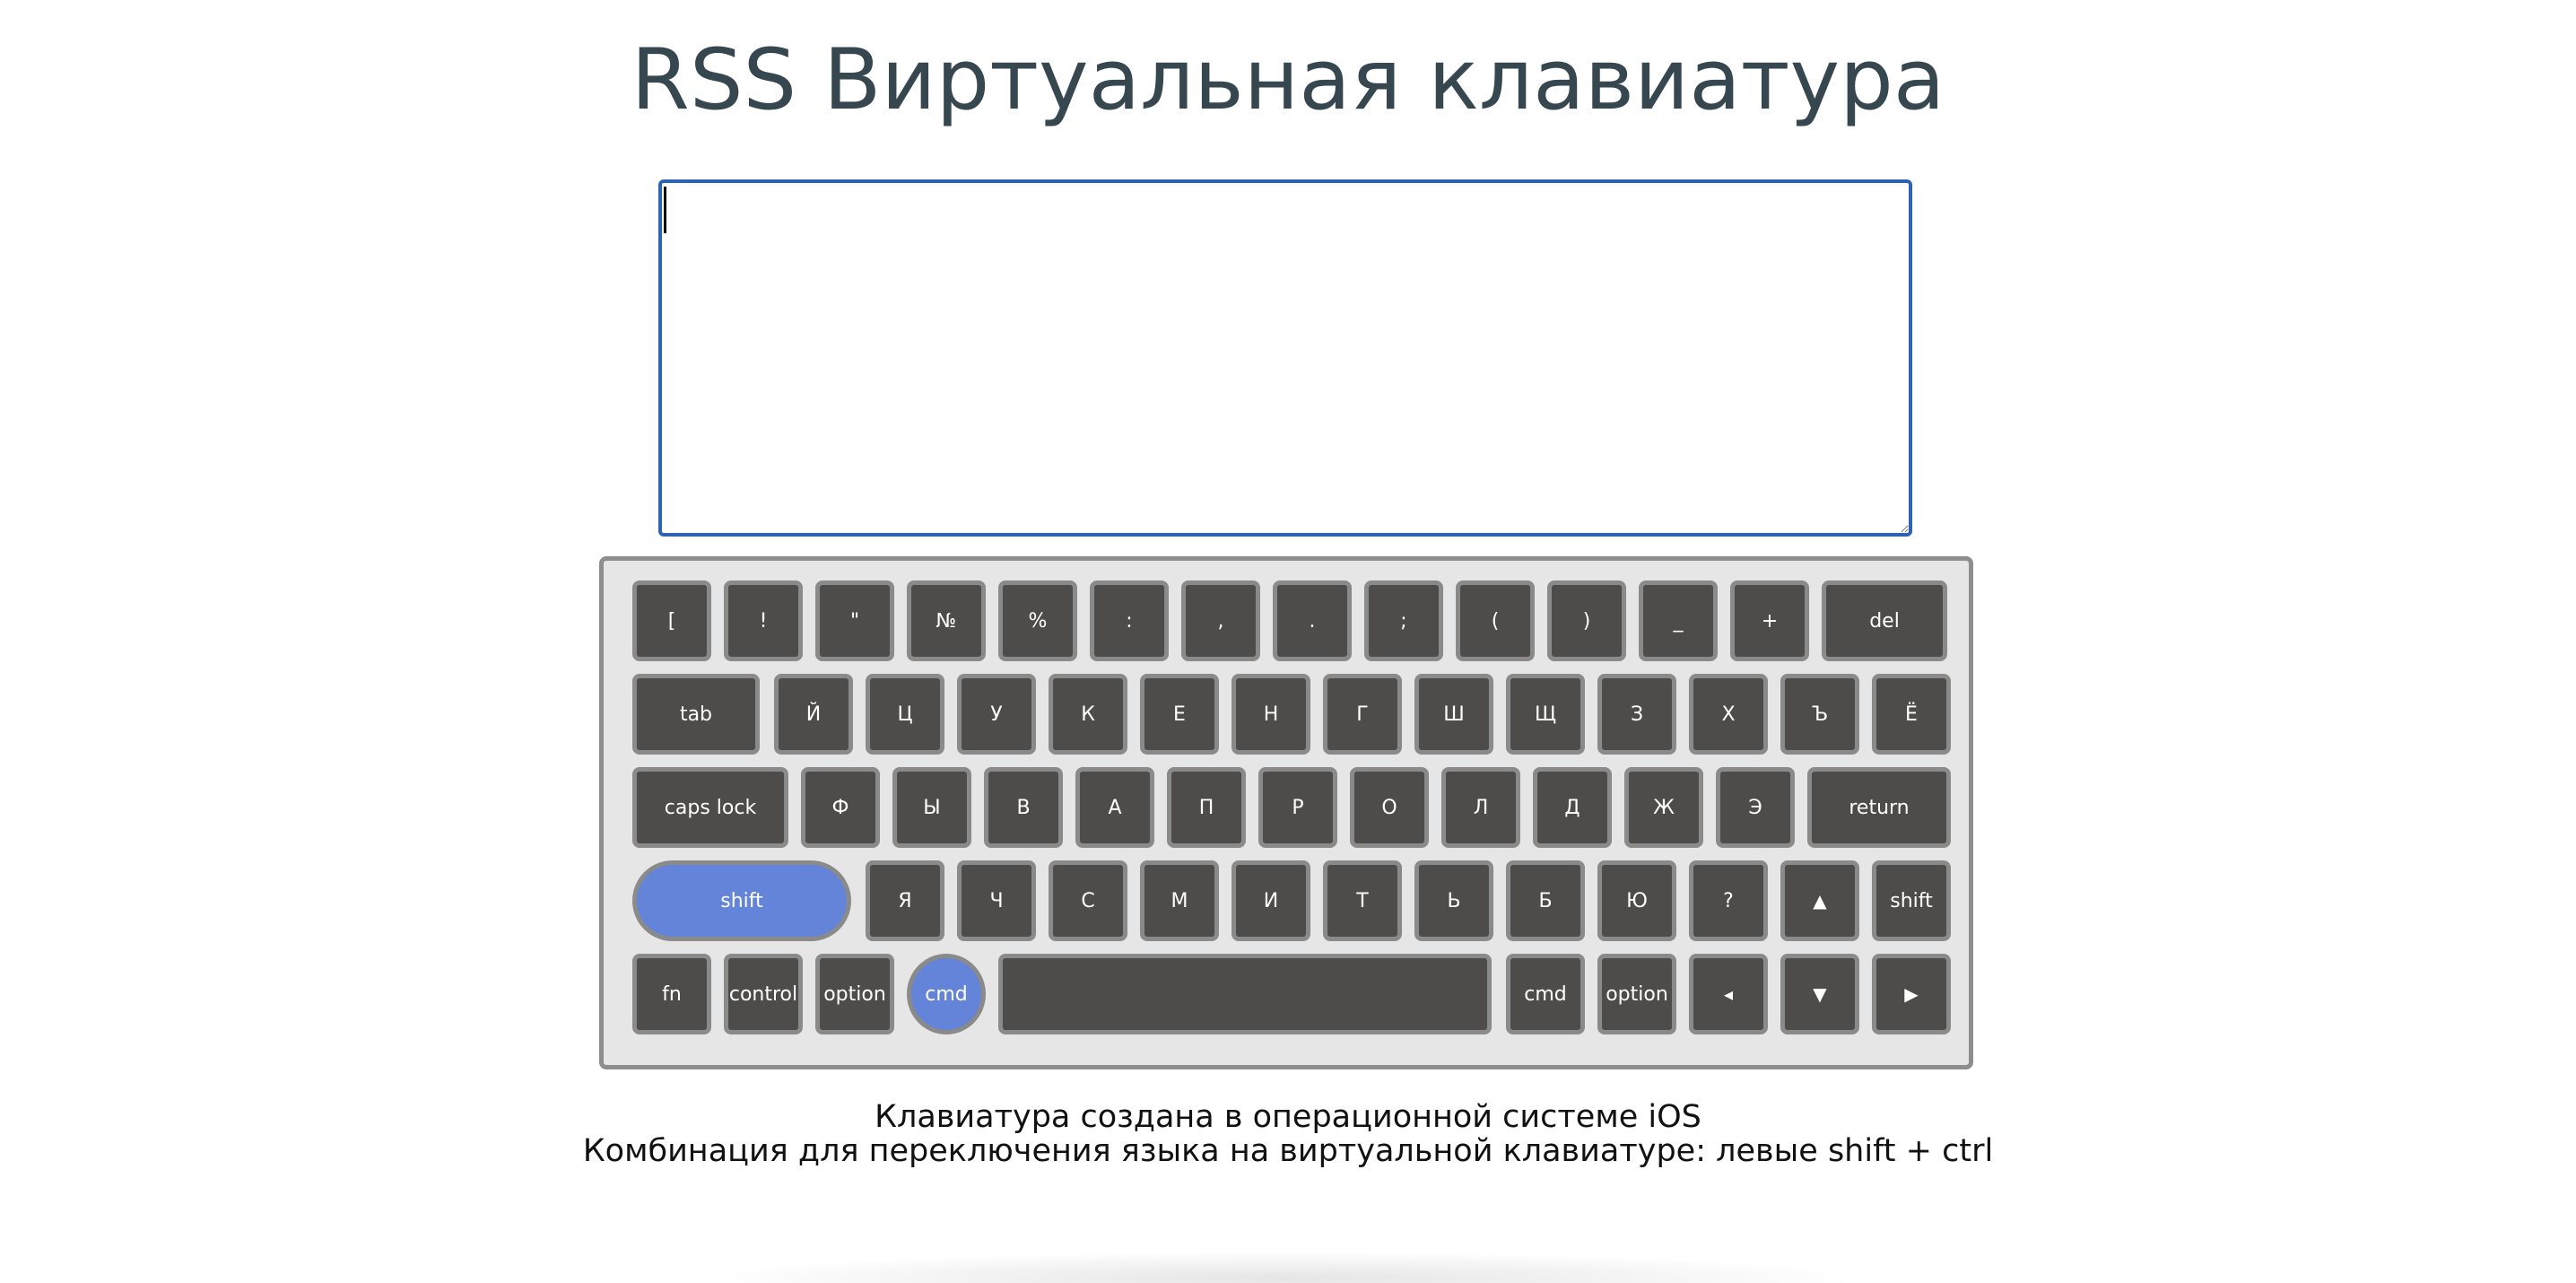  I want to click on key-percent: %, so click(1037, 620).